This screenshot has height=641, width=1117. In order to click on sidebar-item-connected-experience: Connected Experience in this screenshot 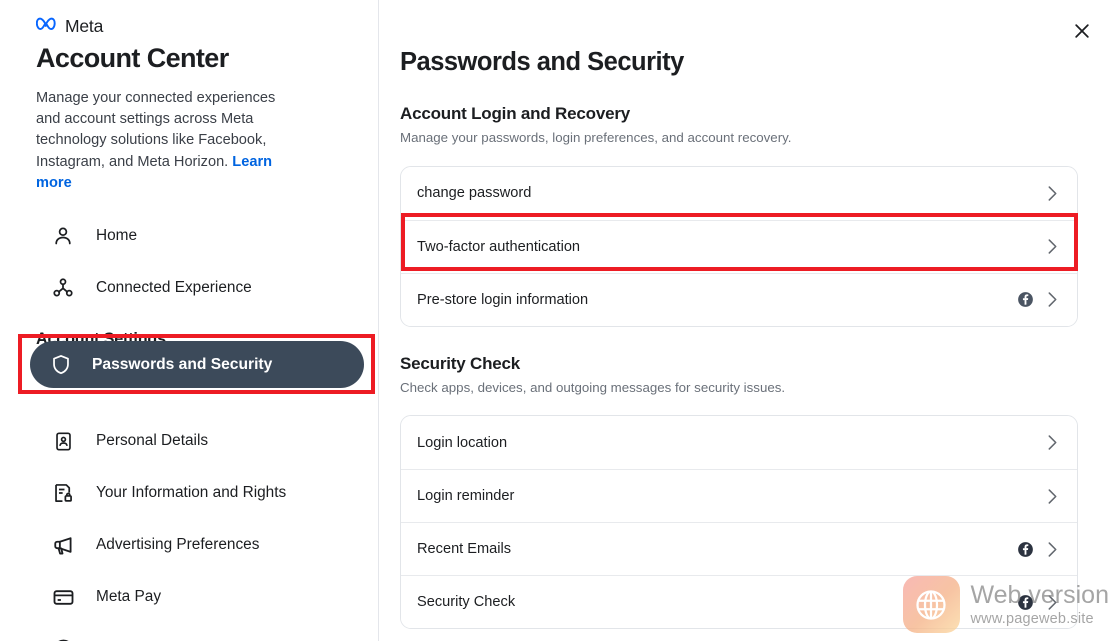, I will do `click(189, 288)`.